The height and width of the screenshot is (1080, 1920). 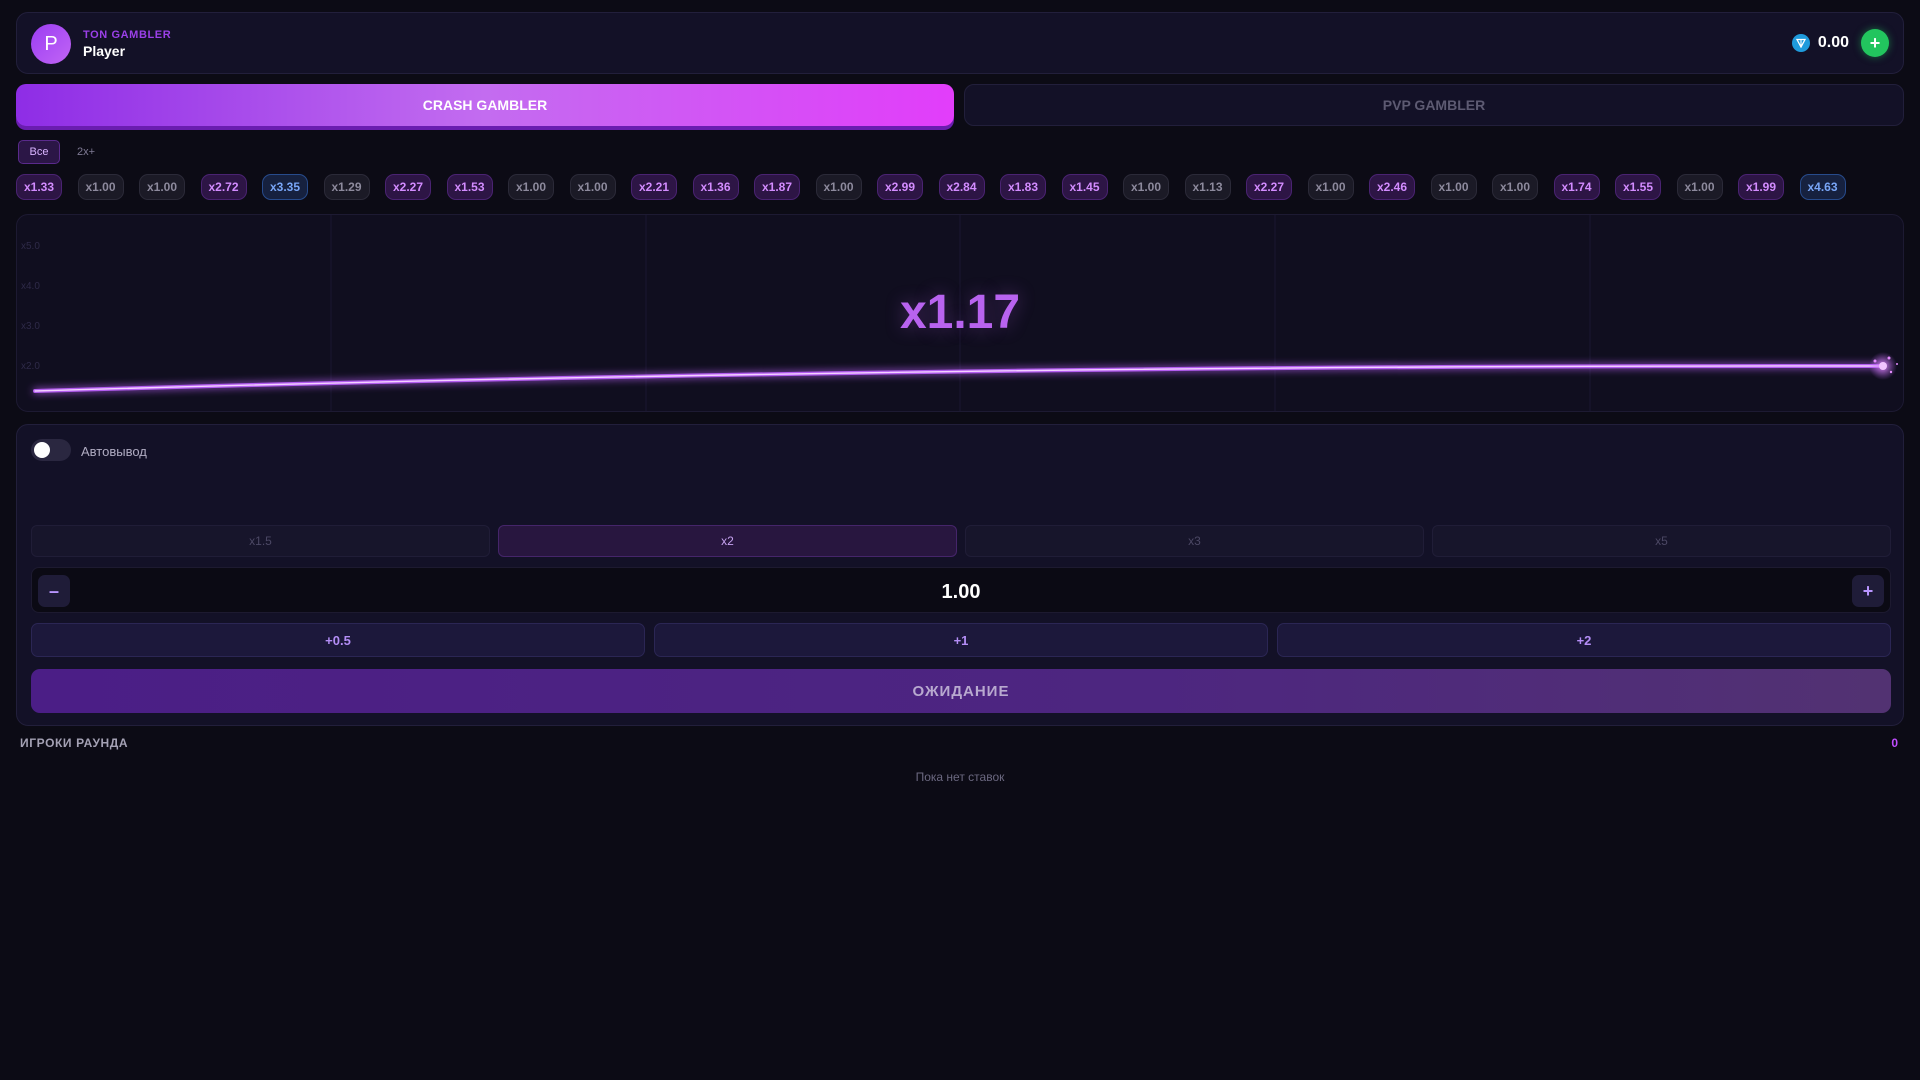 I want to click on preset-x1-5: x1.5, so click(x=260, y=541).